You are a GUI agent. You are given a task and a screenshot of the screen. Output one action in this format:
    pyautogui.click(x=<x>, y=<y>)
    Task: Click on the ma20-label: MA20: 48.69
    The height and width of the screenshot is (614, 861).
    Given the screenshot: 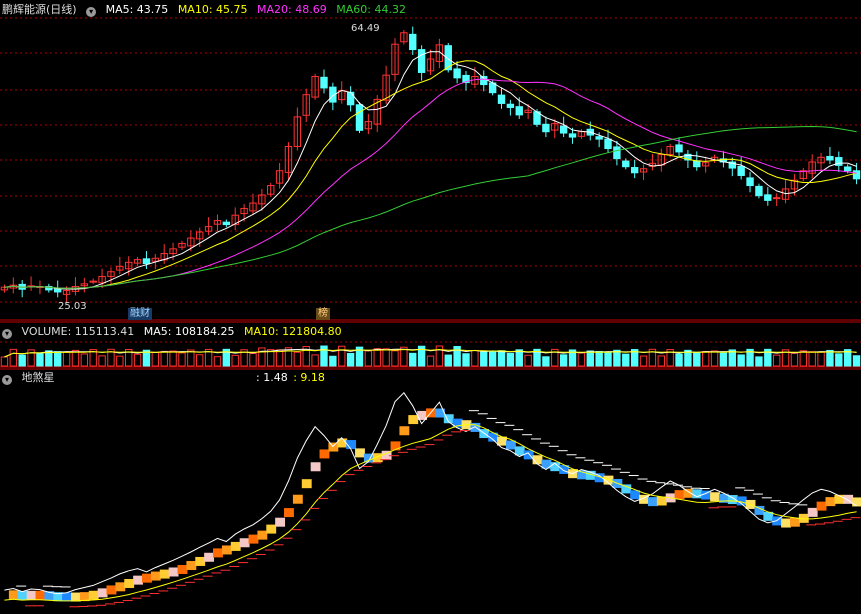 What is the action you would take?
    pyautogui.click(x=292, y=9)
    